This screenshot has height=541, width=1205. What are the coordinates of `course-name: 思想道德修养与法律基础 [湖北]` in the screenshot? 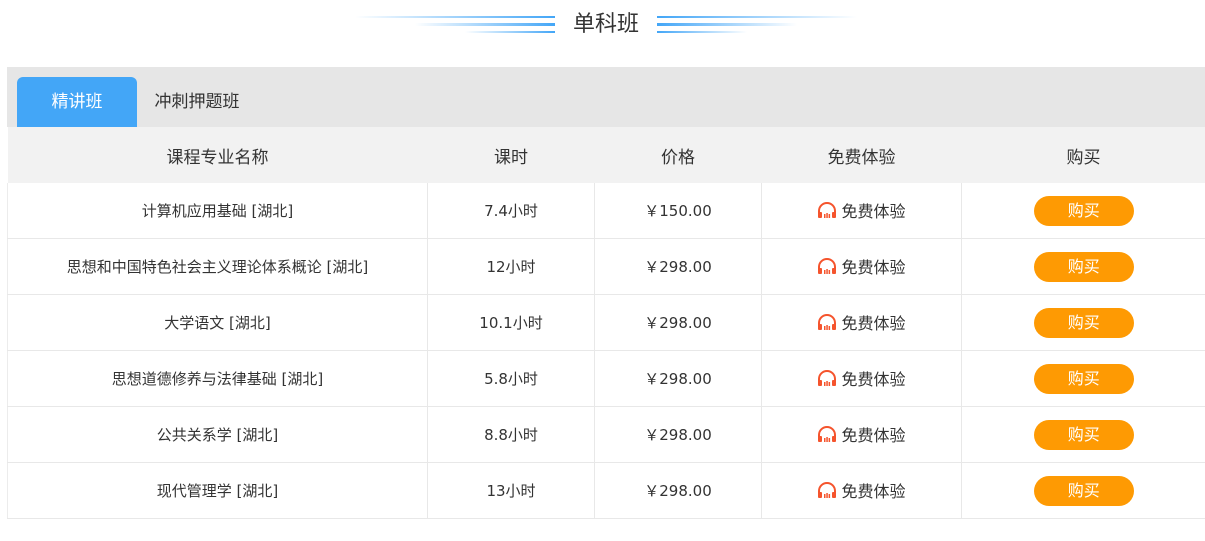 It's located at (217, 378).